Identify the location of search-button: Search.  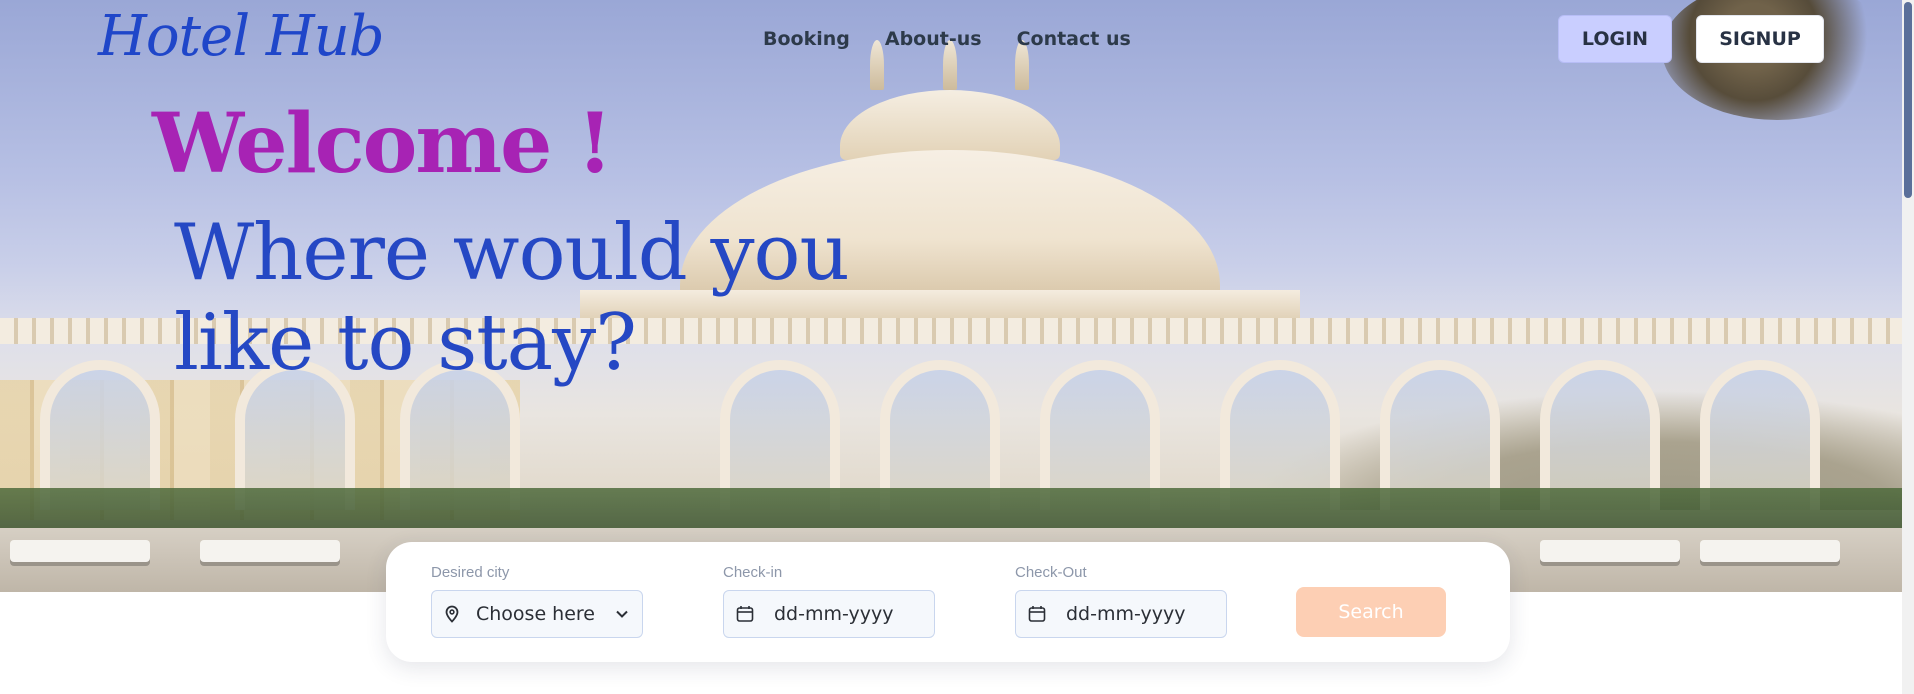
(1371, 612).